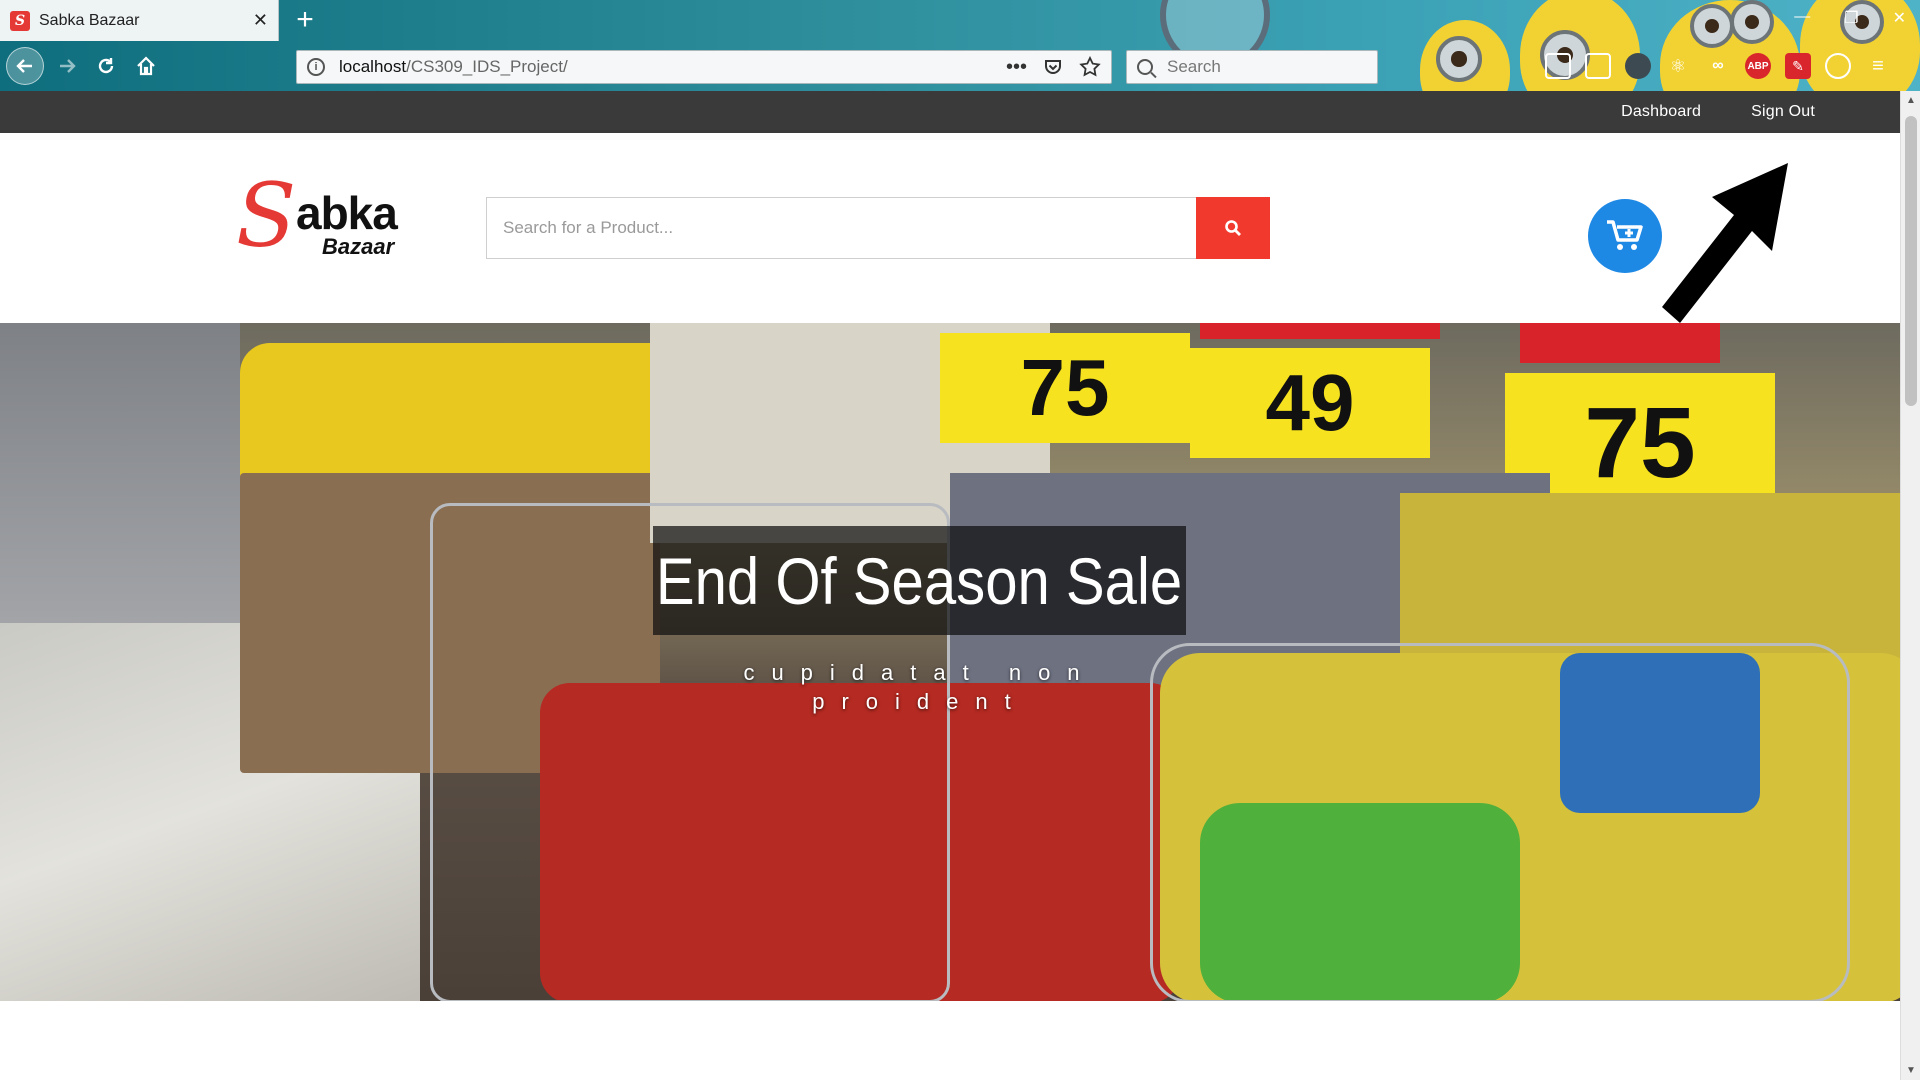 Image resolution: width=1920 pixels, height=1080 pixels. Describe the element at coordinates (1678, 66) in the screenshot. I see `atom-icon: ⚛` at that location.